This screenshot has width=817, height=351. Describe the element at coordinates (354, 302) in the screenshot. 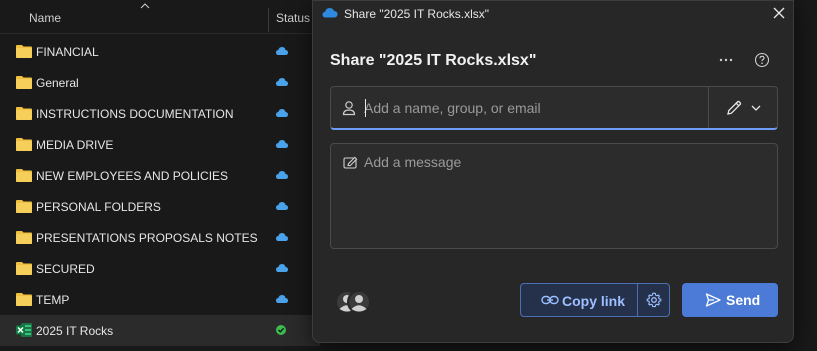

I see `shared-with-avatars` at that location.